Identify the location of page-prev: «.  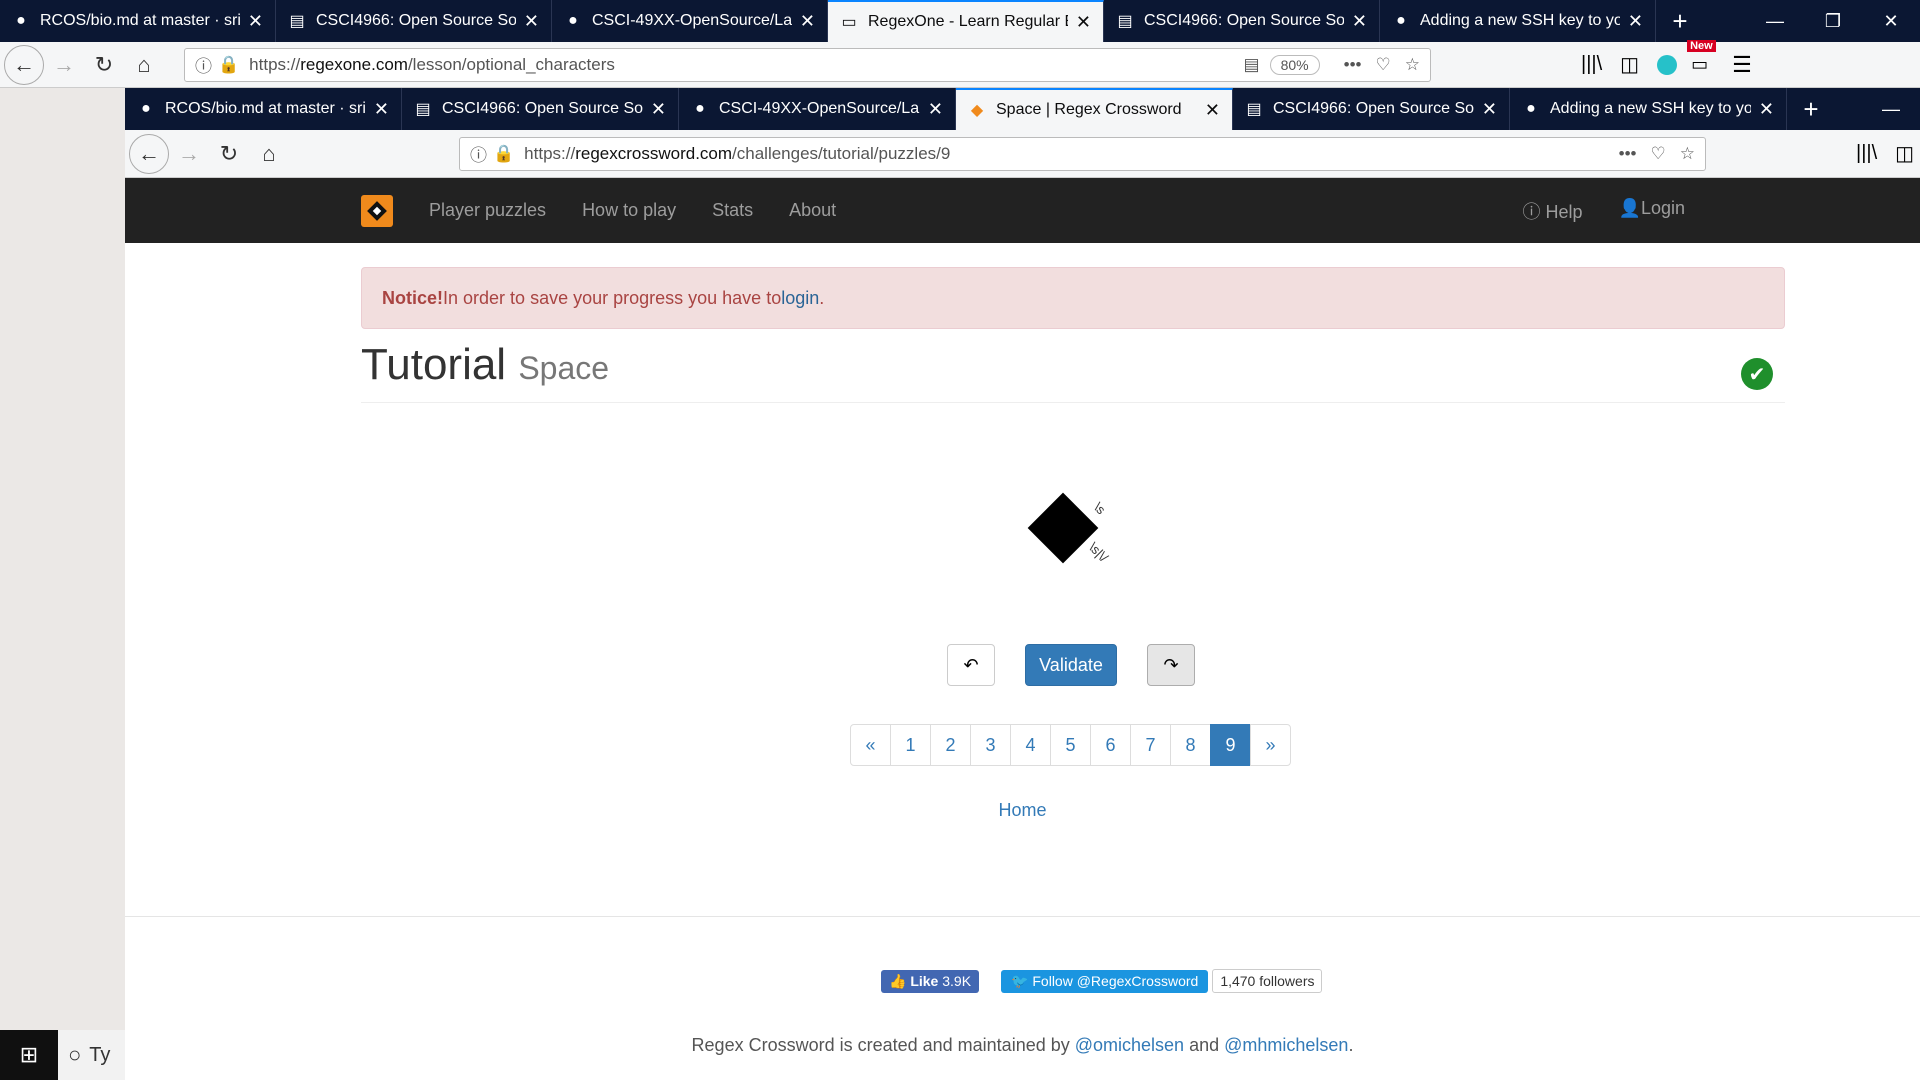
(870, 745).